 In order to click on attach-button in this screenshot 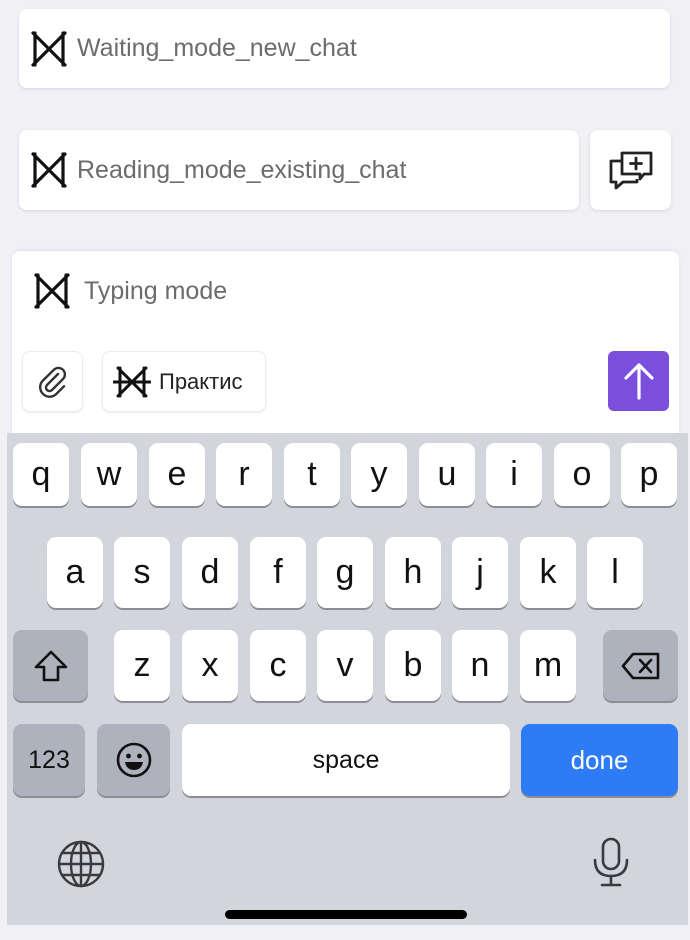, I will do `click(52, 381)`.